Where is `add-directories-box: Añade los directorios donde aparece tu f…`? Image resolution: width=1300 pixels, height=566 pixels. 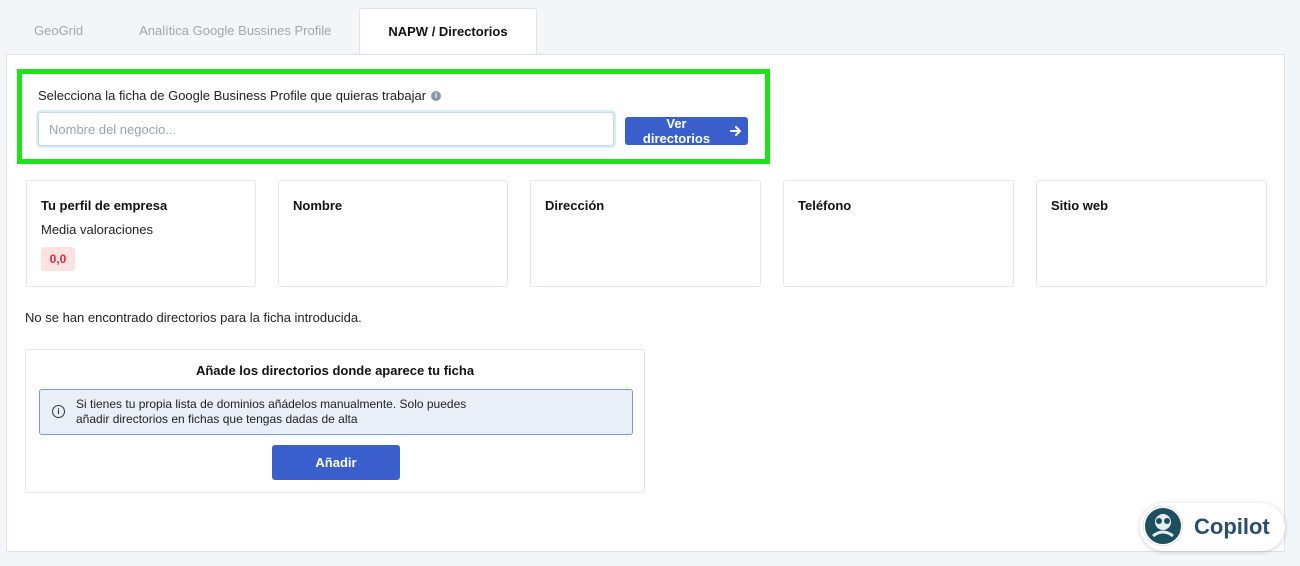
add-directories-box: Añade los directorios donde aparece tu f… is located at coordinates (335, 421).